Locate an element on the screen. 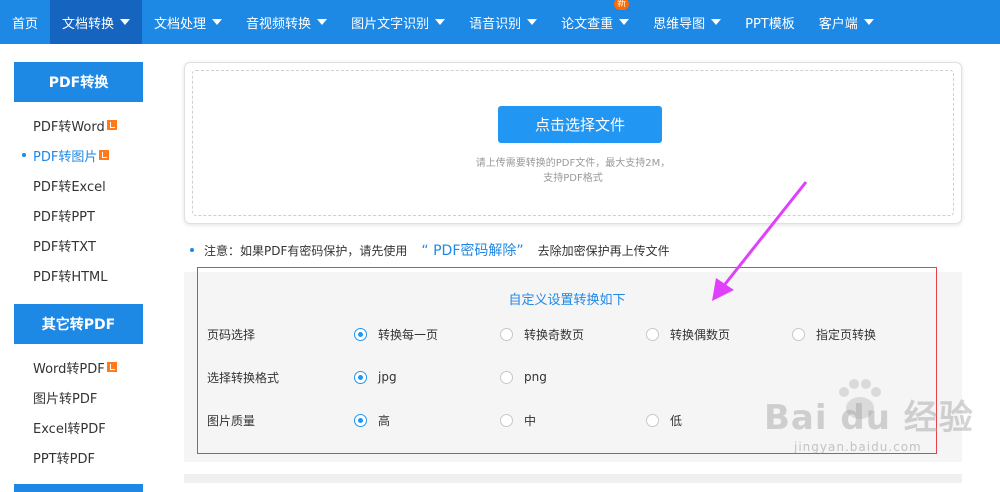  nav-plagiarism: 论文查重新 is located at coordinates (595, 22).